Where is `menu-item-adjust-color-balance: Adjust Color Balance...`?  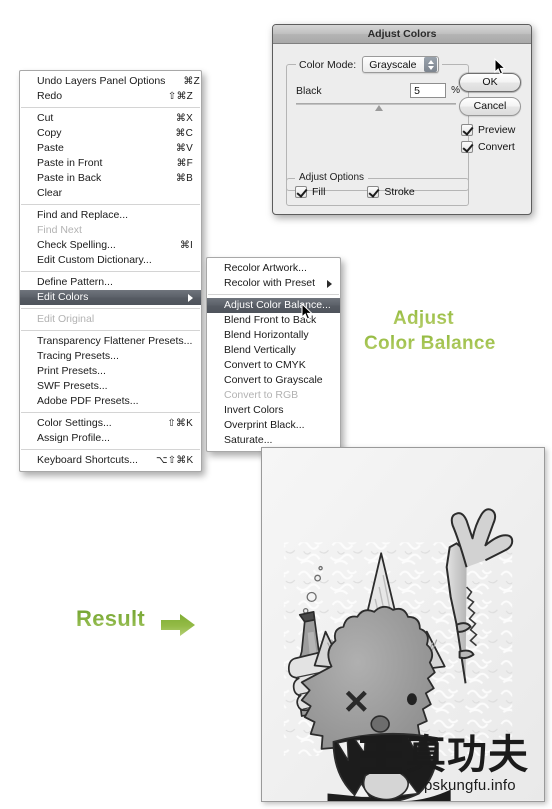
menu-item-adjust-color-balance: Adjust Color Balance... is located at coordinates (273, 305).